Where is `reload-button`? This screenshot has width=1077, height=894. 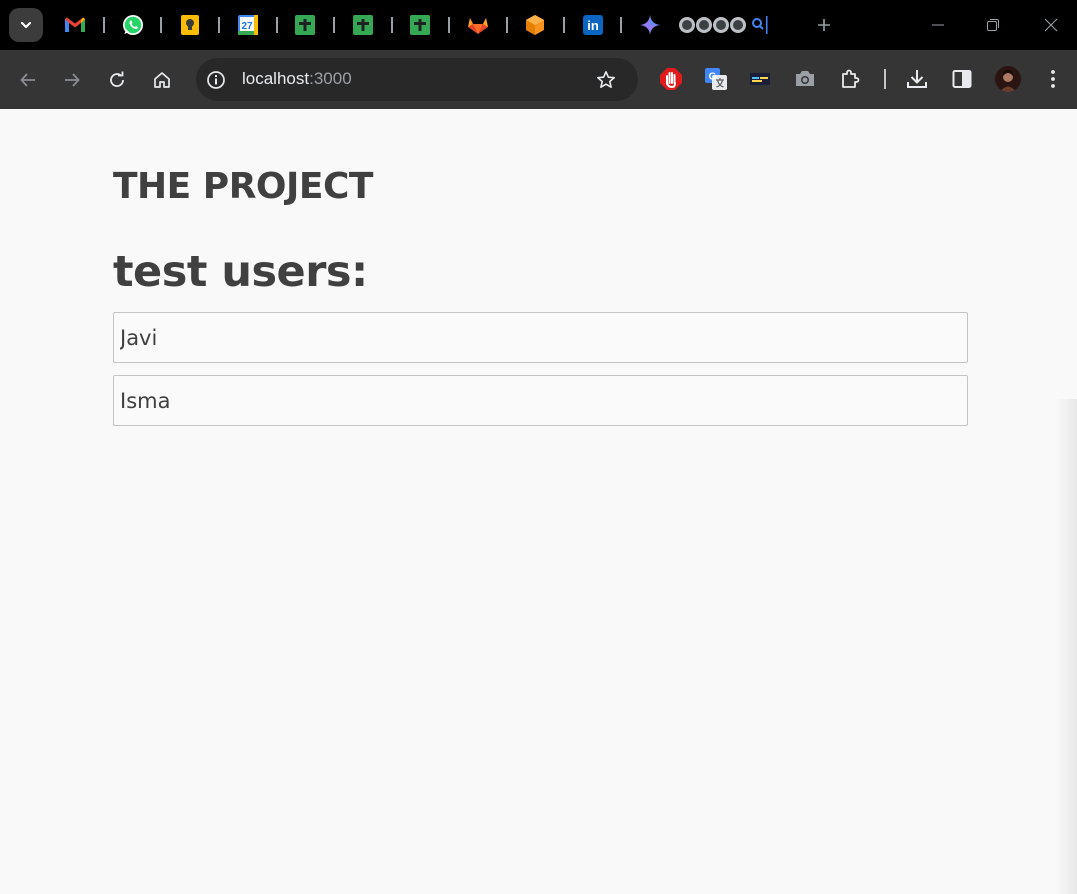
reload-button is located at coordinates (117, 80).